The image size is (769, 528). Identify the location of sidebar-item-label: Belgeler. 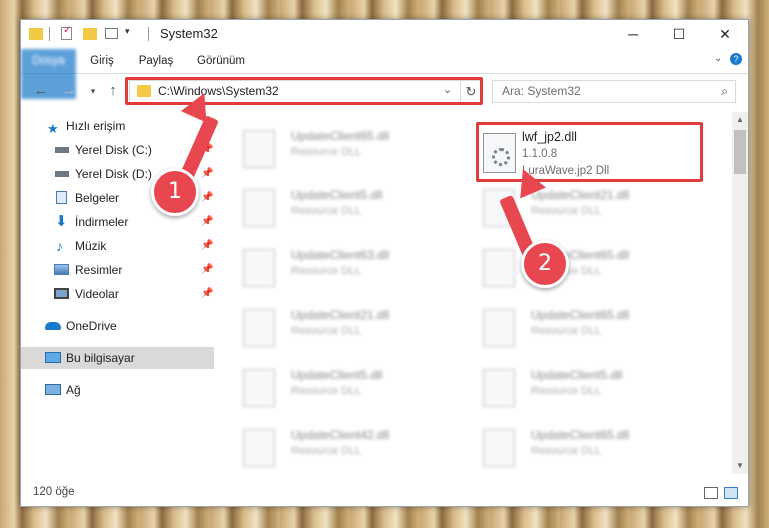
(97, 198).